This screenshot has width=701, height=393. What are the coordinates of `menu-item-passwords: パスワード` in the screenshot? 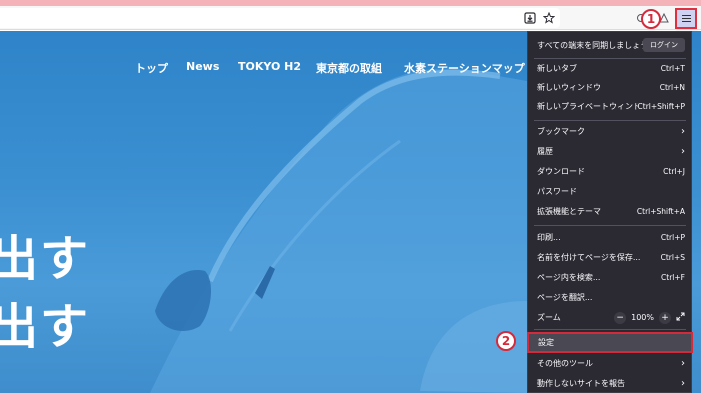 It's located at (609, 191).